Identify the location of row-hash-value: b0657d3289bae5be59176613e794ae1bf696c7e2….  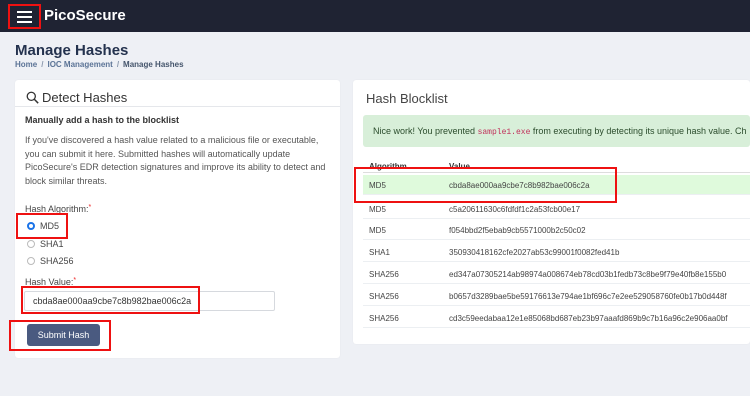
(588, 296).